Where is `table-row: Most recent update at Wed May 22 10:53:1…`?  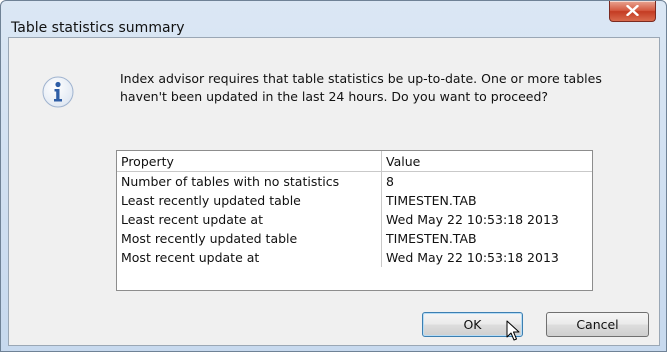
table-row: Most recent update at Wed May 22 10:53:1… is located at coordinates (354, 257).